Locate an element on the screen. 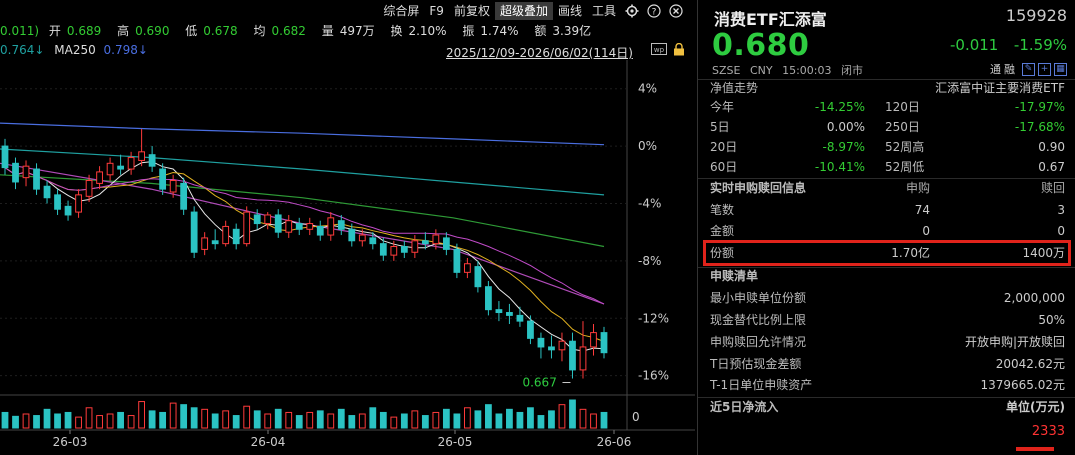 This screenshot has height=455, width=1075. list-key: T日预估现金差额 is located at coordinates (756, 364).